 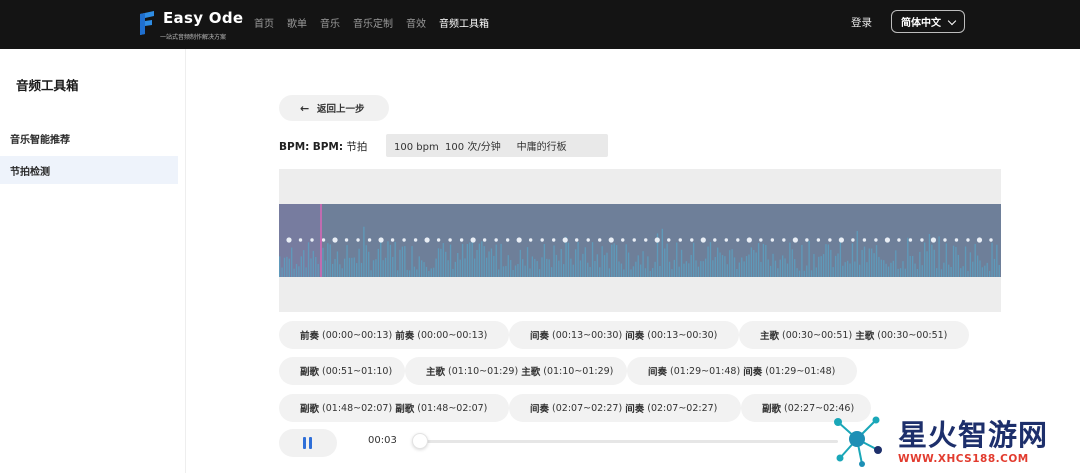 What do you see at coordinates (516, 371) in the screenshot?
I see `segment-chip: 主歌 (01:10~01:29) 主歌 (01:10~01:29)` at bounding box center [516, 371].